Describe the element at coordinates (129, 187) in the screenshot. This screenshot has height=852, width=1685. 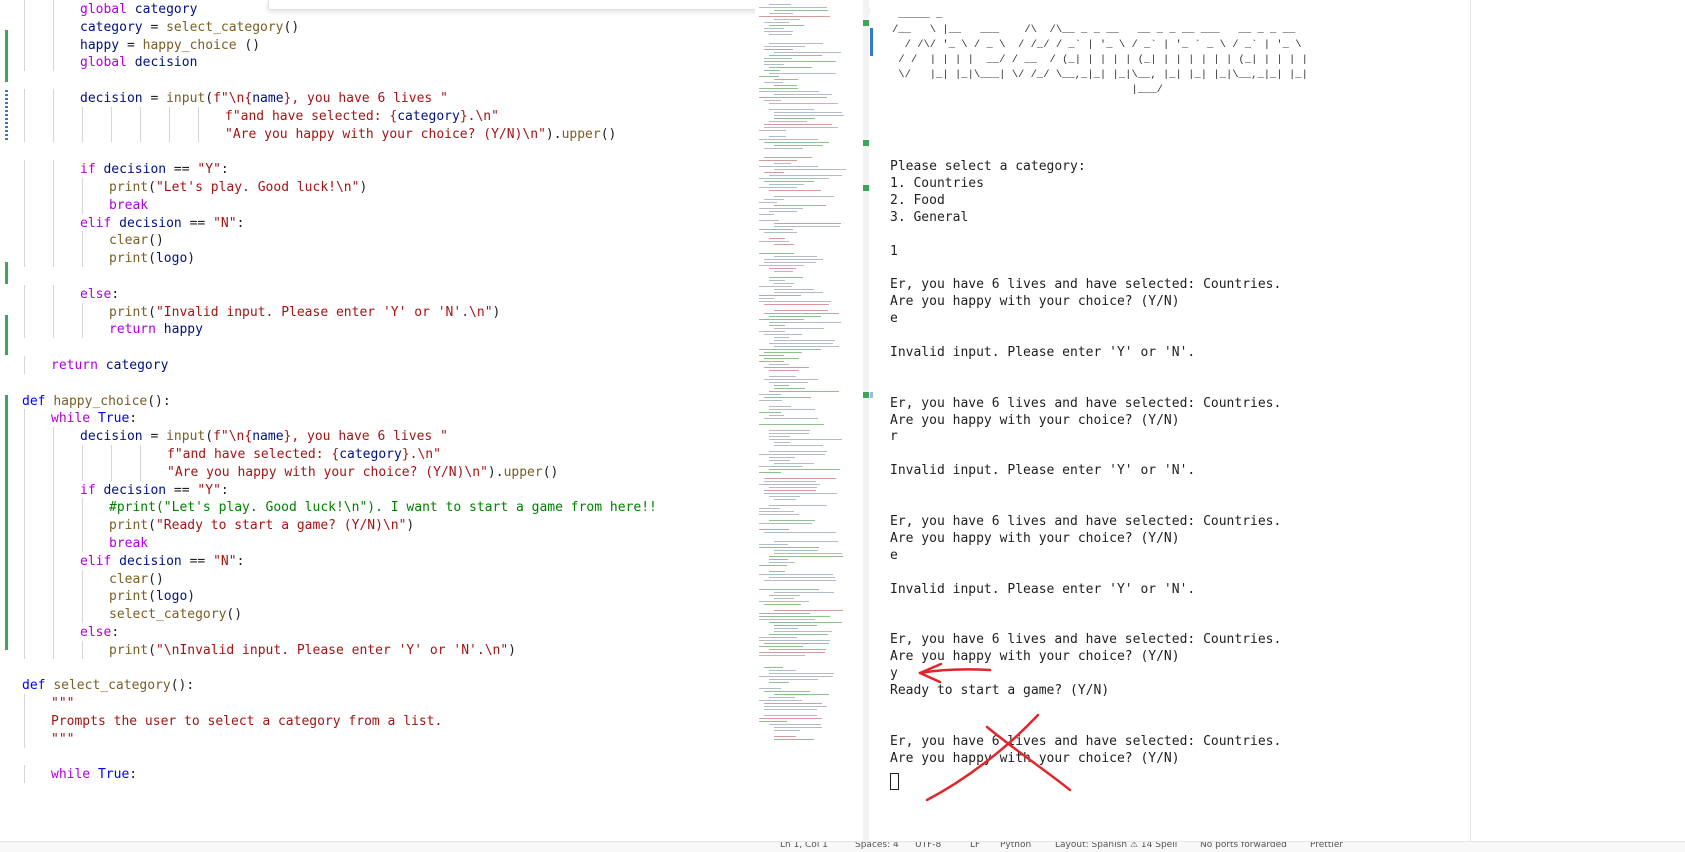
I see `code-token: print` at that location.